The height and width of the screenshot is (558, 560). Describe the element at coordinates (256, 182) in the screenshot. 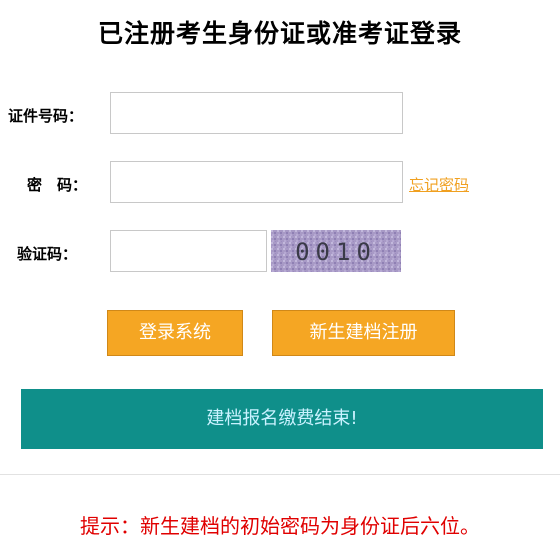

I see `password-input` at that location.